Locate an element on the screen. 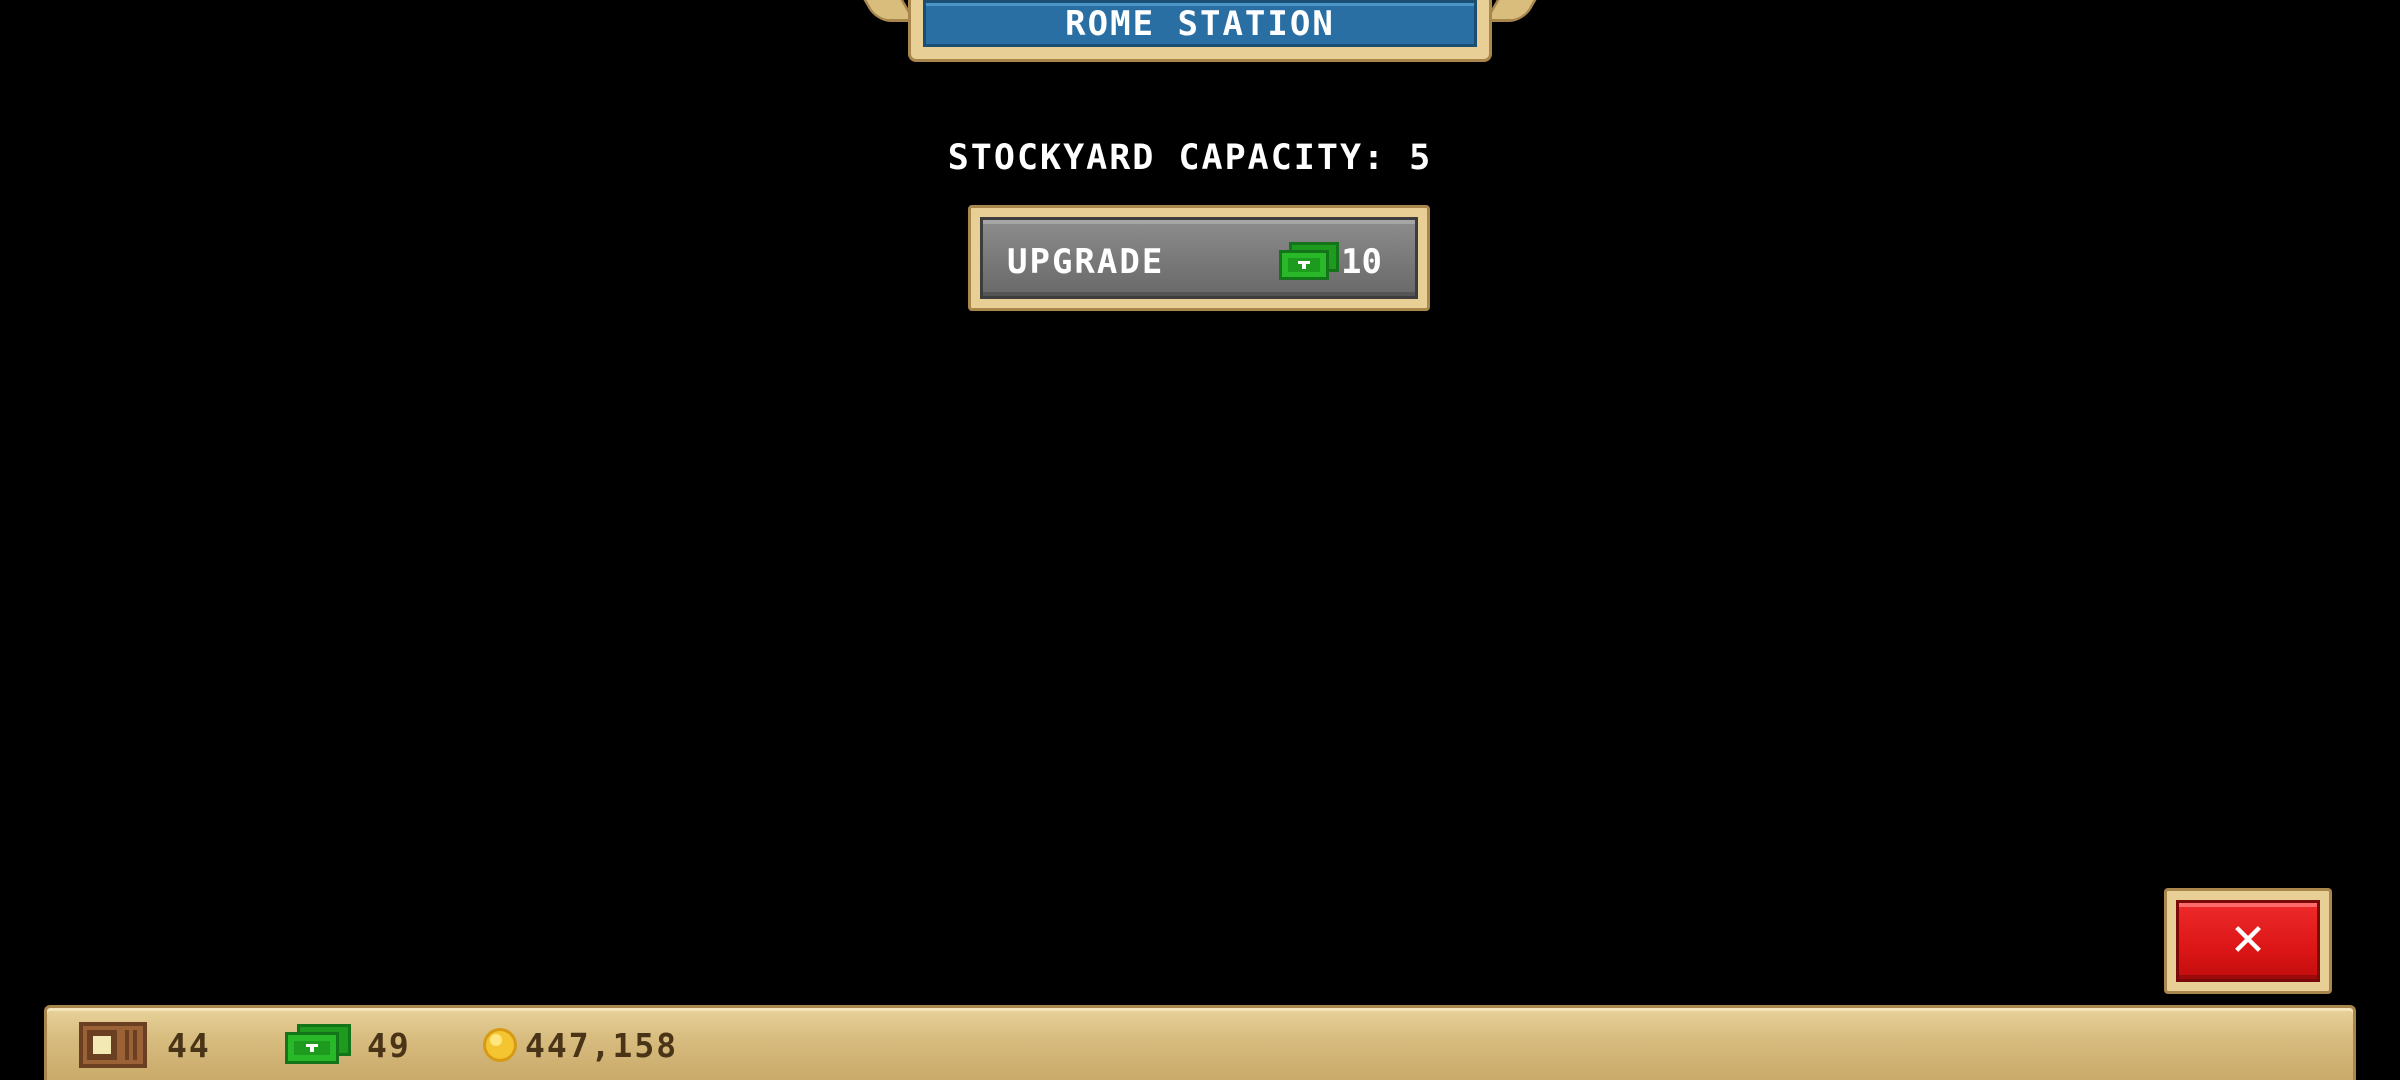  coin-count: 447,158 is located at coordinates (602, 1045).